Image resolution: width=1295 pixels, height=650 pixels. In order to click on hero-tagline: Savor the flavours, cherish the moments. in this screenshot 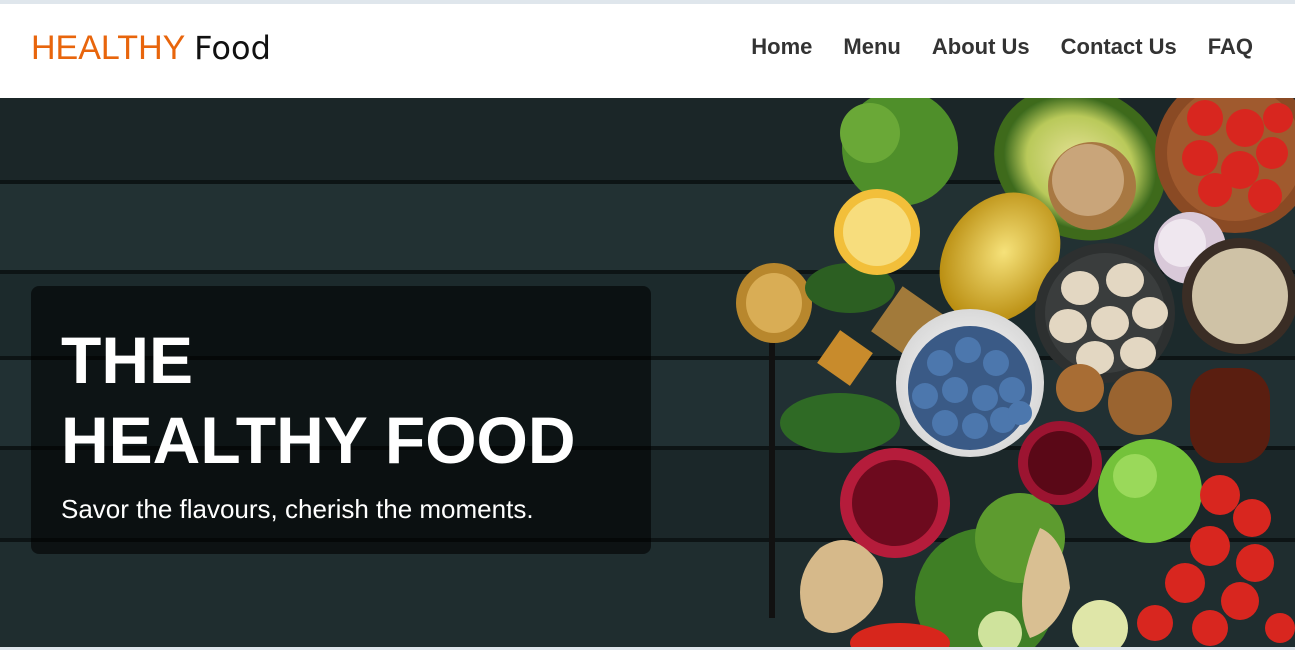, I will do `click(297, 509)`.